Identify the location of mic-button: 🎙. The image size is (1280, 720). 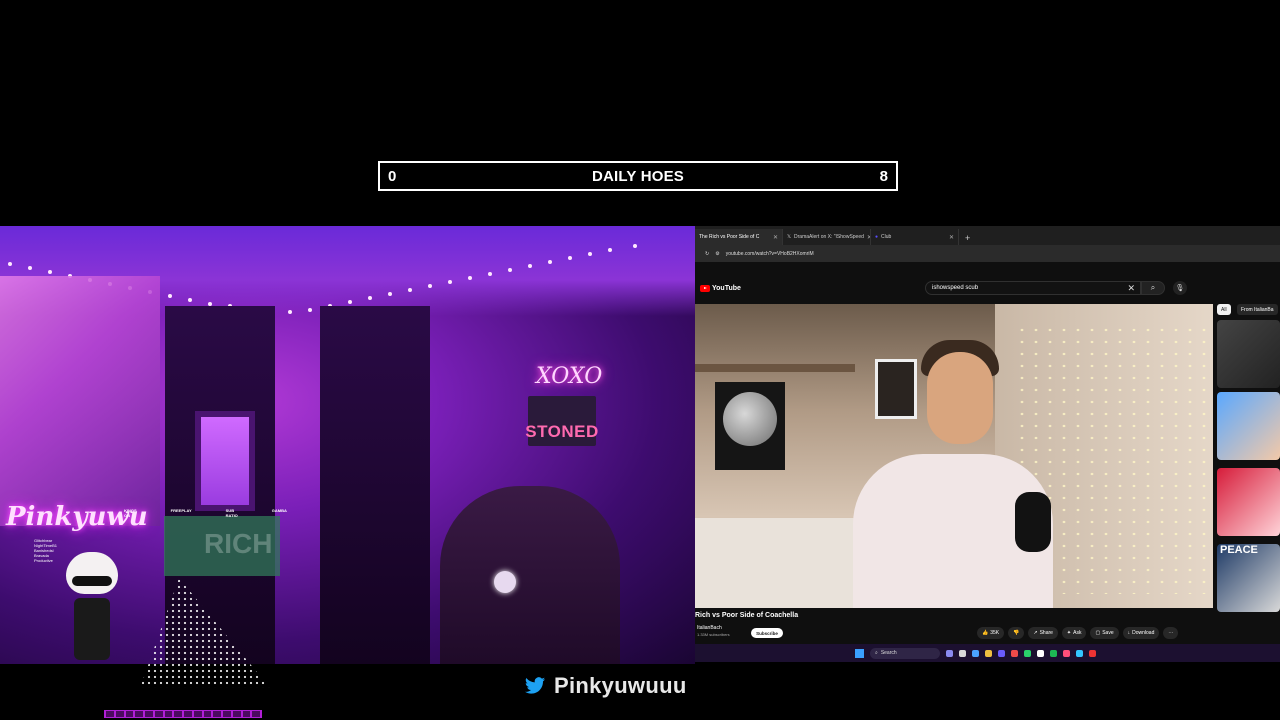
(1180, 288).